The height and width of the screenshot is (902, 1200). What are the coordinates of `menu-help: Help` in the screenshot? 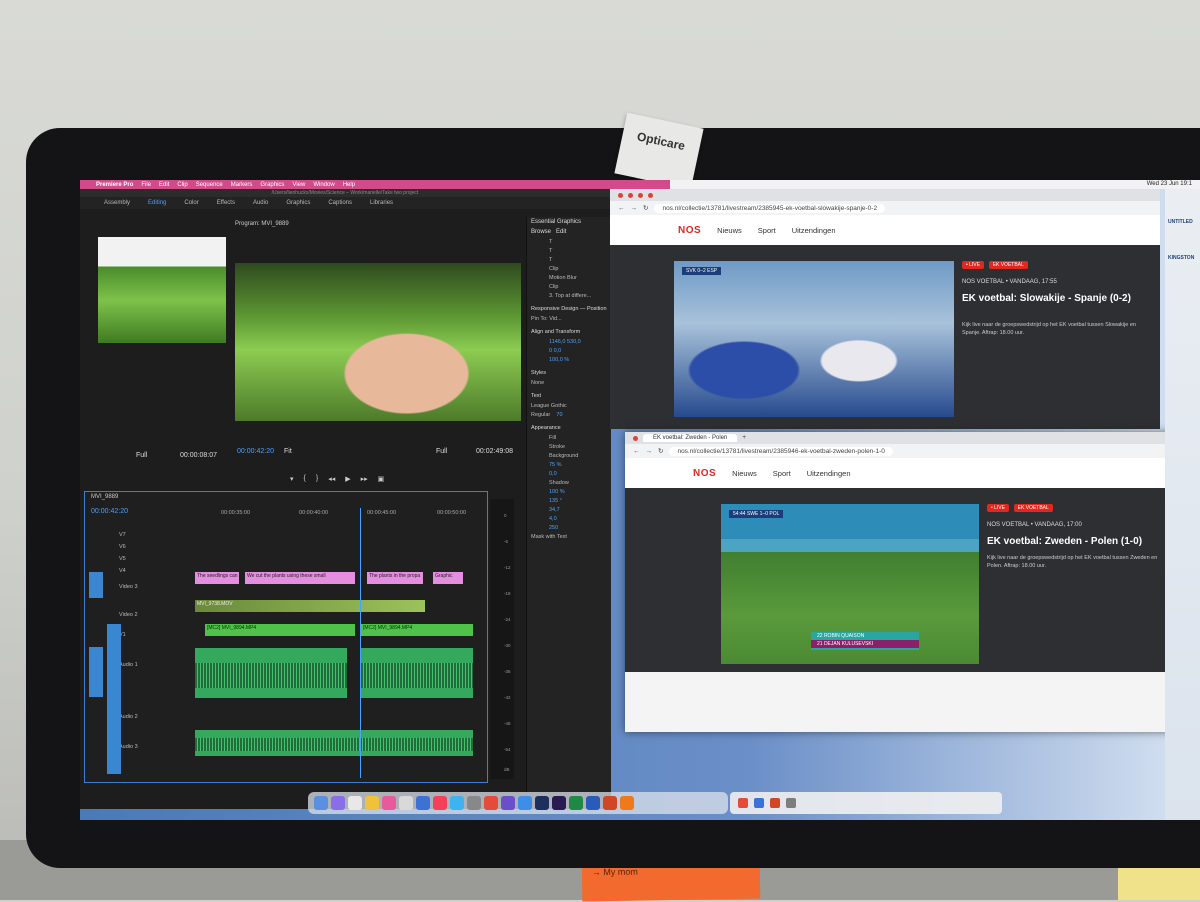 It's located at (349, 185).